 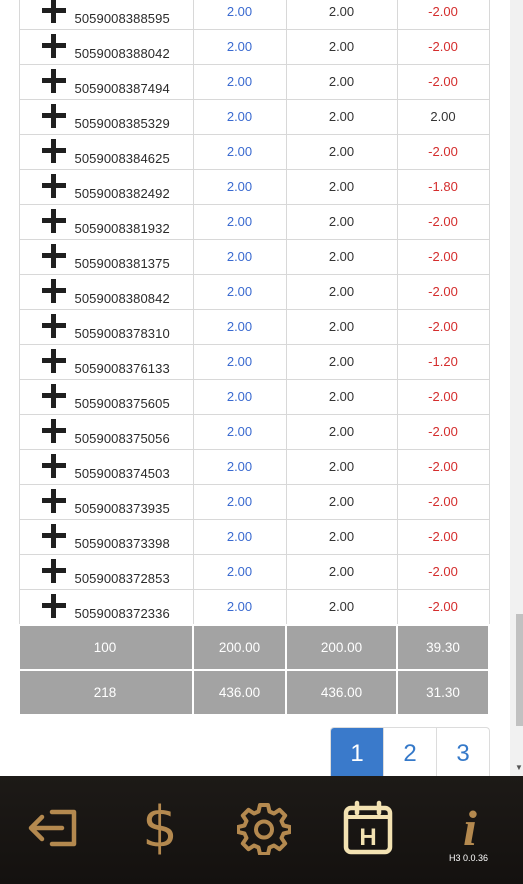 What do you see at coordinates (443, 692) in the screenshot?
I see `total-c: 31.30` at bounding box center [443, 692].